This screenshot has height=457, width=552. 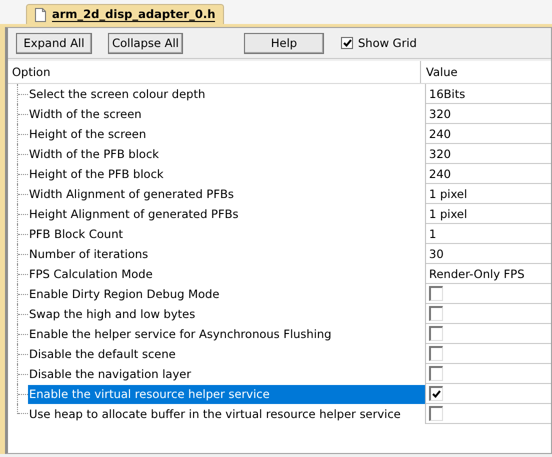 I want to click on expand-all-button: Expand All, so click(x=54, y=43).